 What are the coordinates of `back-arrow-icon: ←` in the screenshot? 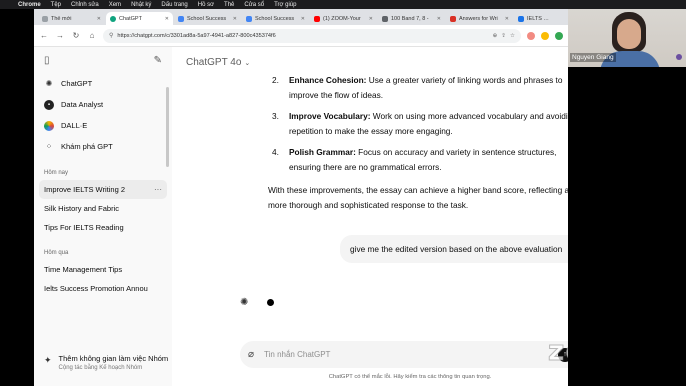 It's located at (44, 35).